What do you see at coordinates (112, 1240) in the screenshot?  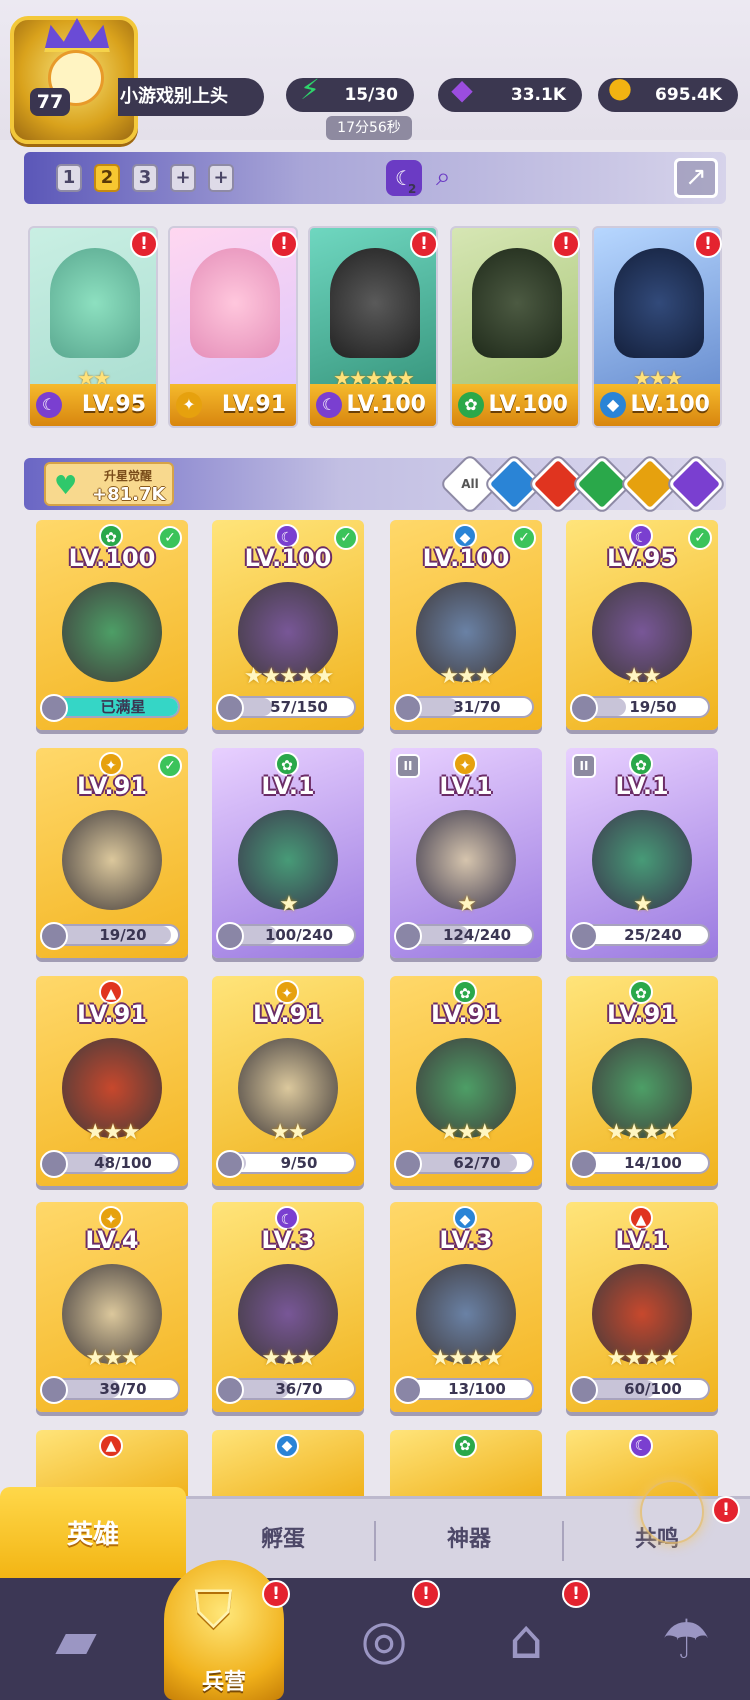 I see `hero-level: LV.4` at bounding box center [112, 1240].